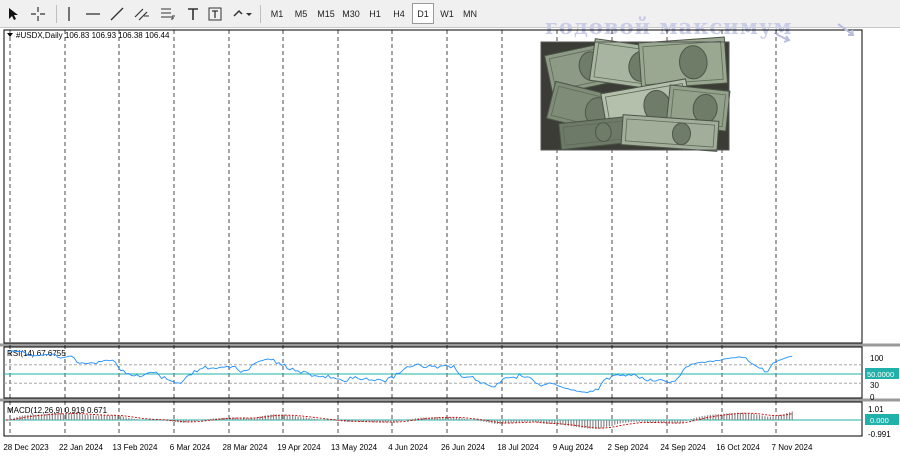 The image size is (900, 457). I want to click on date-tick-label: 19 Apr 2024, so click(299, 447).